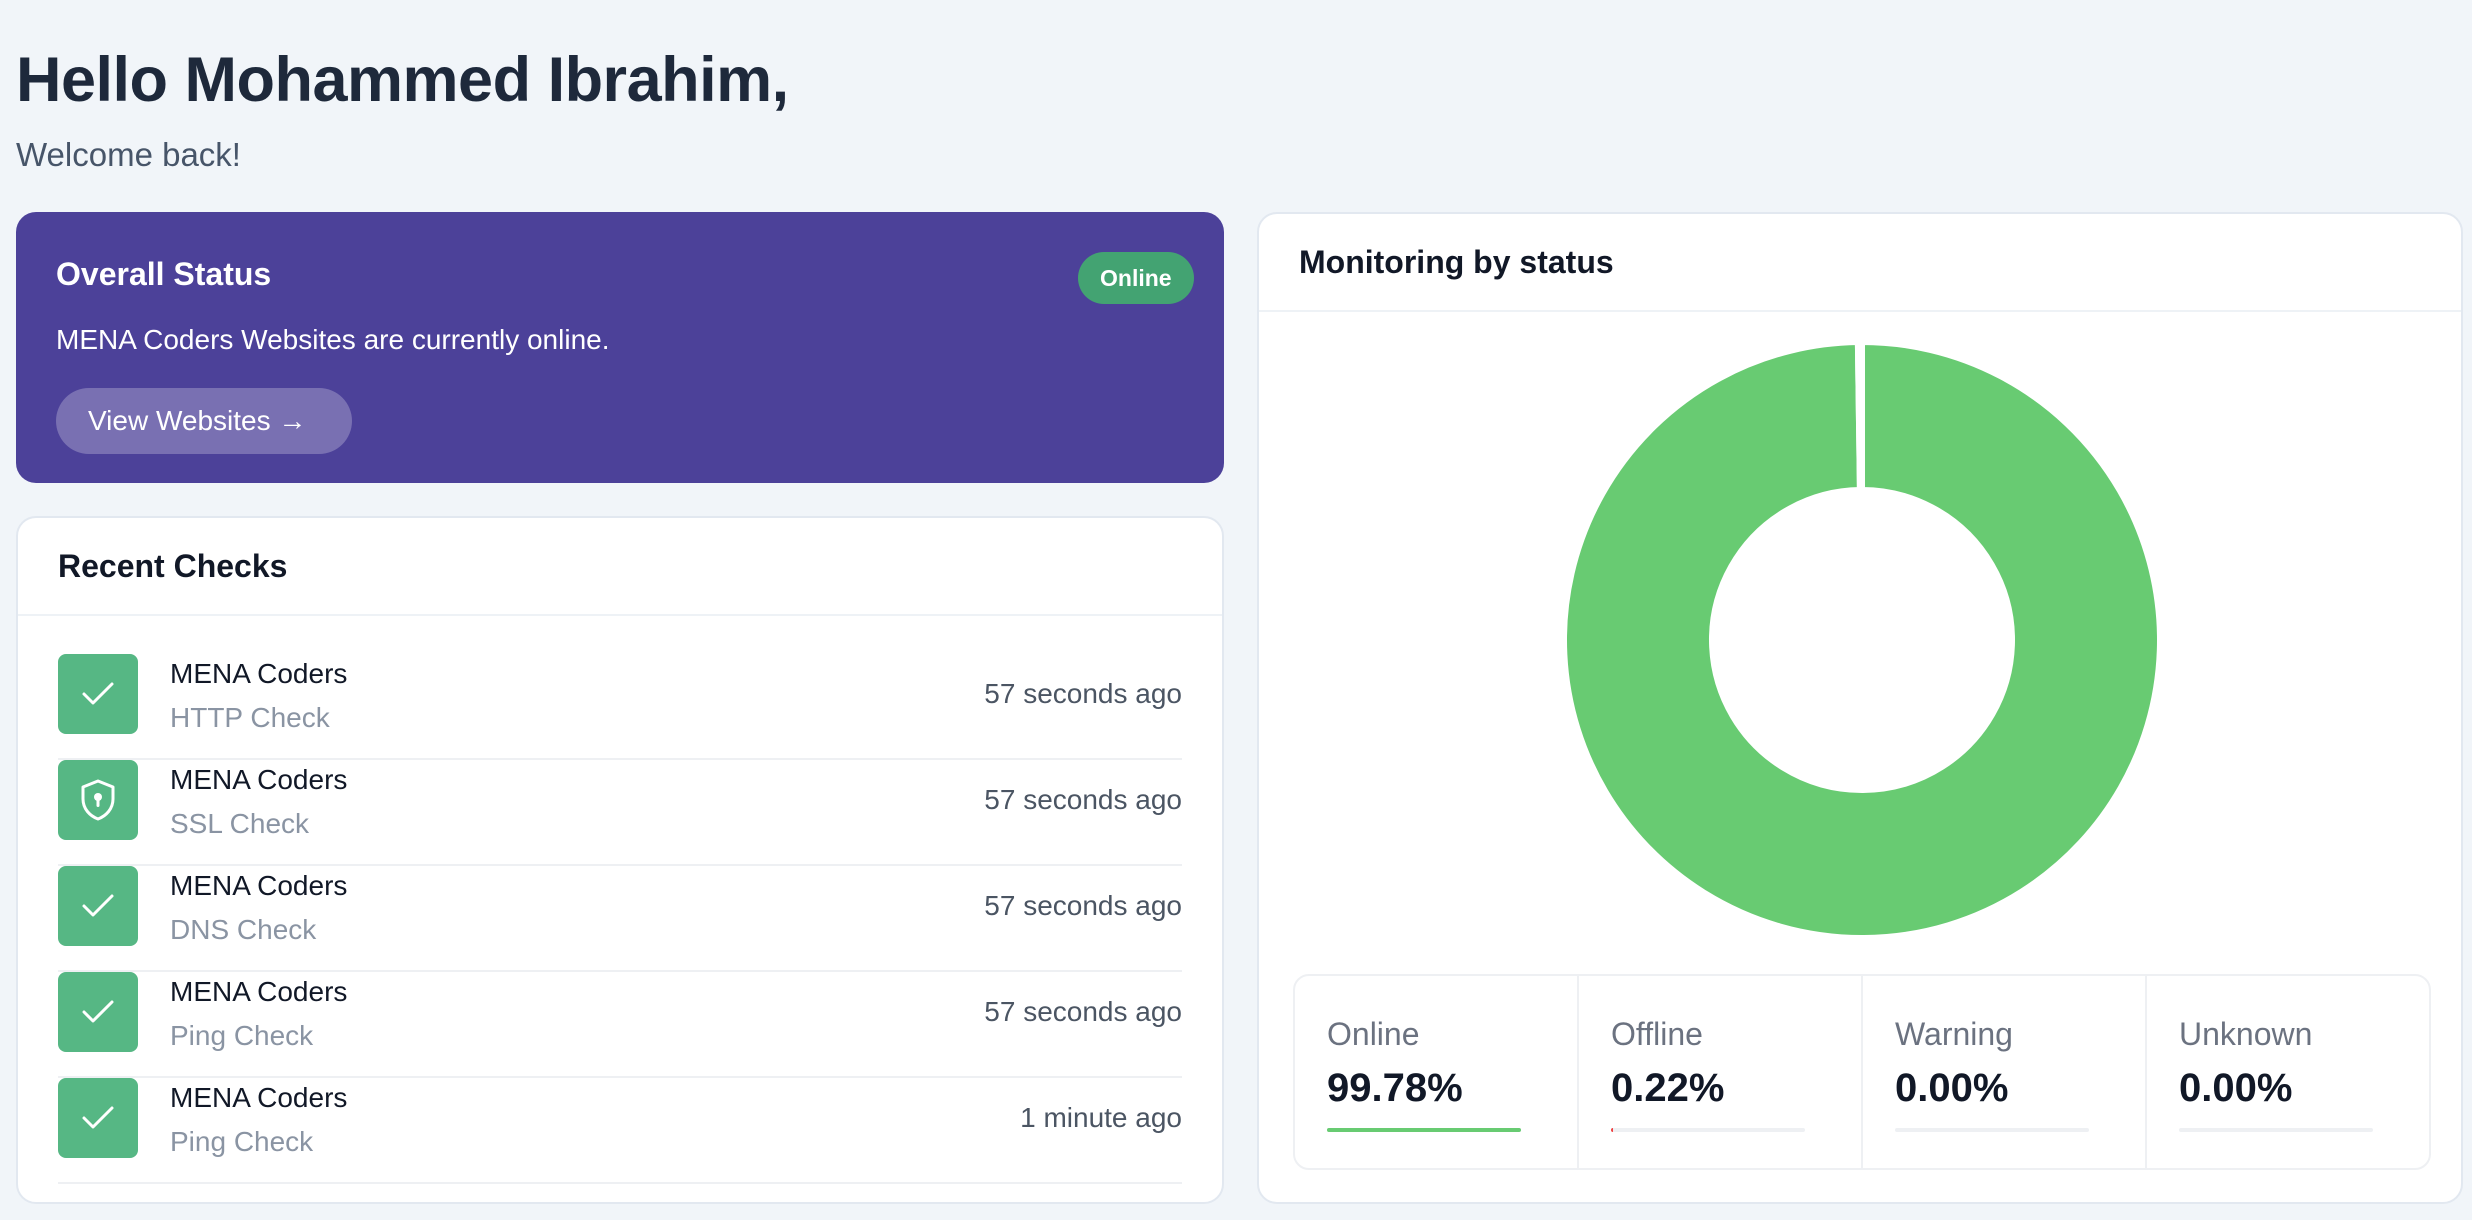 The image size is (2472, 1220). Describe the element at coordinates (240, 823) in the screenshot. I see `check-type: SSL Check` at that location.